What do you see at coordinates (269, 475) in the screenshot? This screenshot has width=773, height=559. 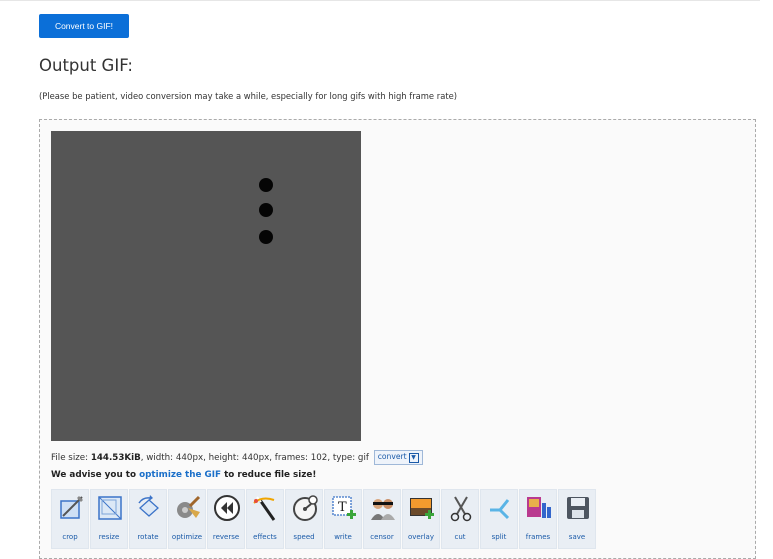 I see `advice-suffix: to reduce file size!` at bounding box center [269, 475].